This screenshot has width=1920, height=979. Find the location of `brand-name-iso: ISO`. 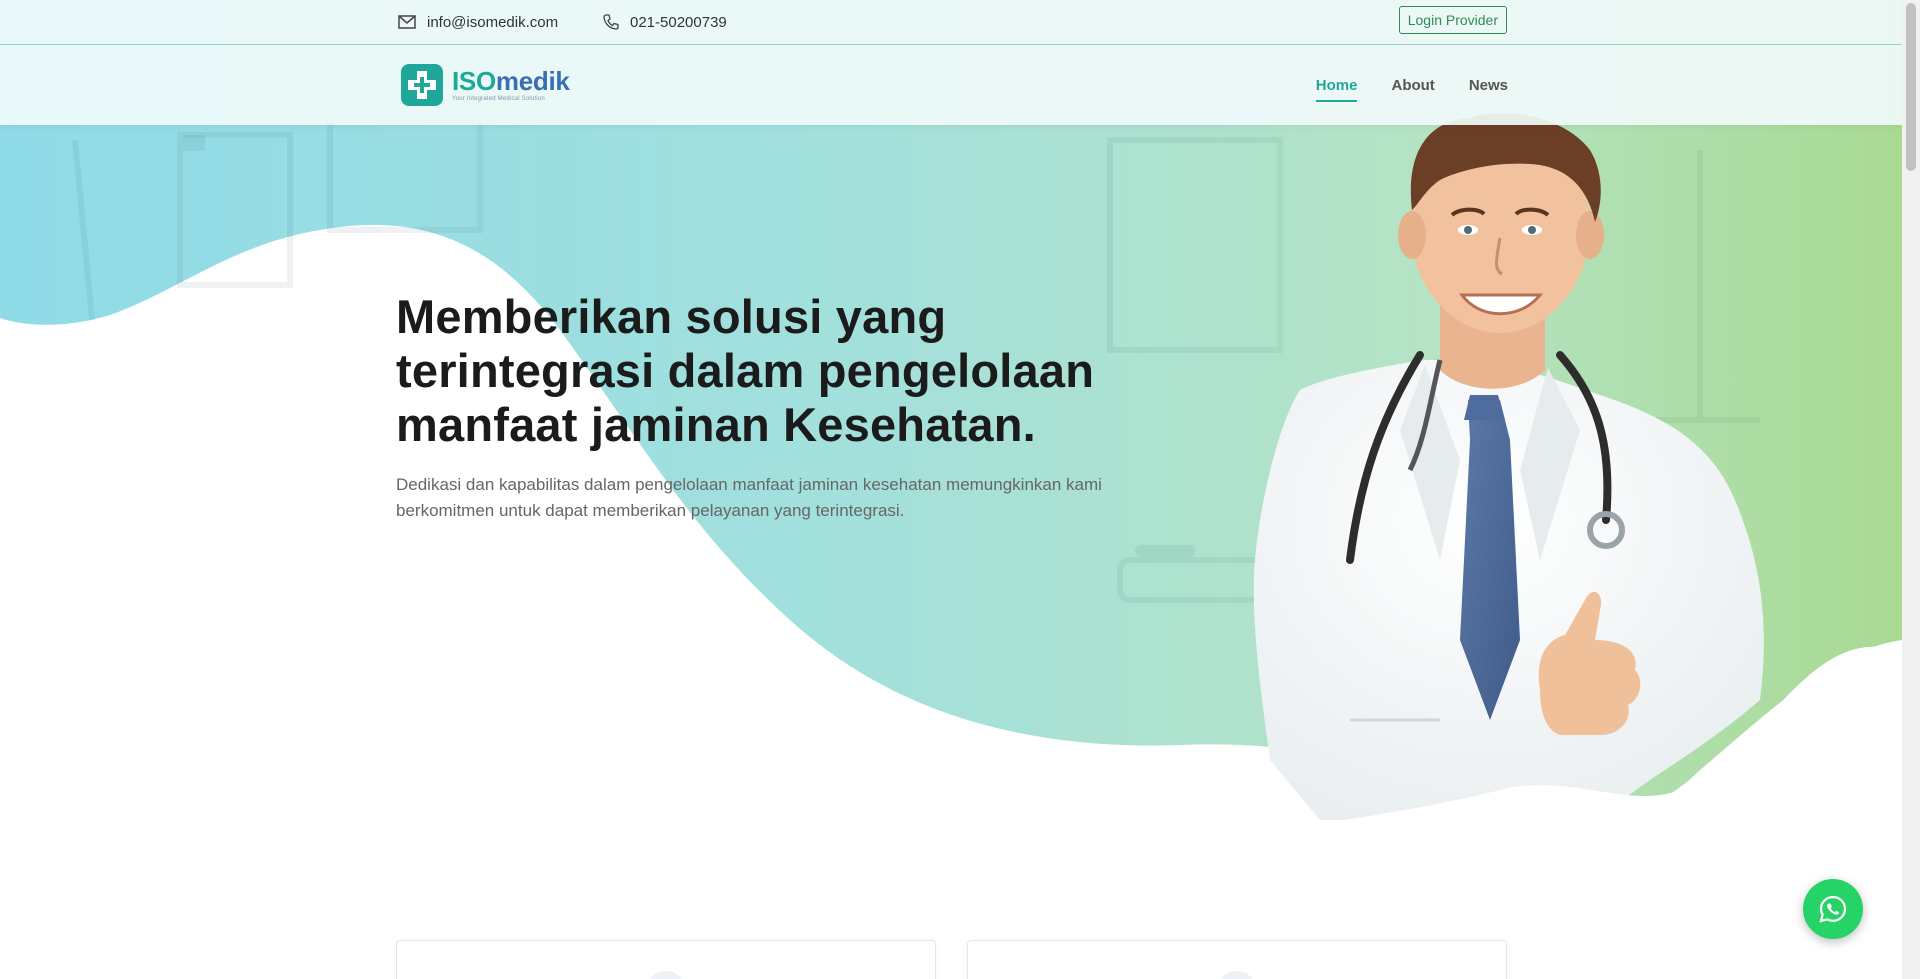

brand-name-iso: ISO is located at coordinates (474, 81).